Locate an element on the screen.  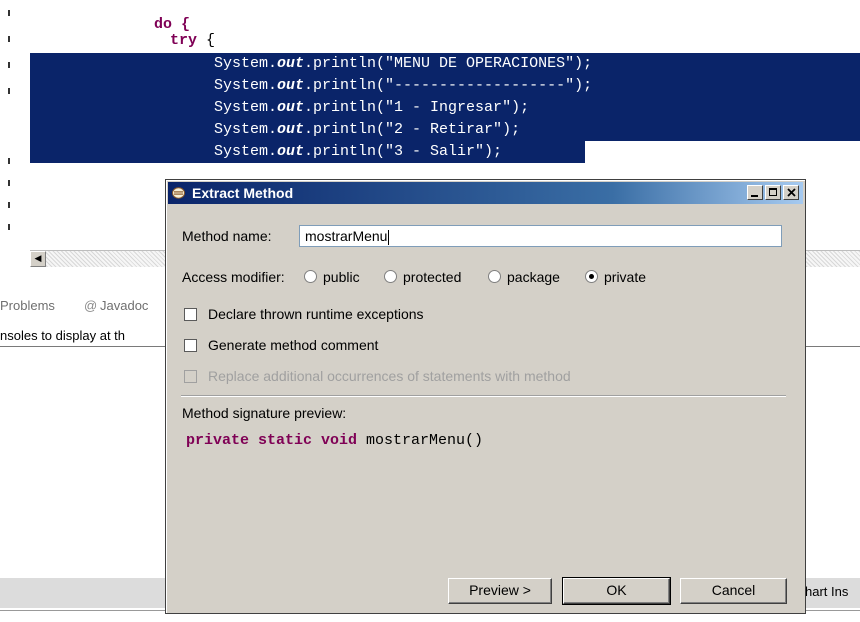
tab-problems: Problems is located at coordinates (27, 305).